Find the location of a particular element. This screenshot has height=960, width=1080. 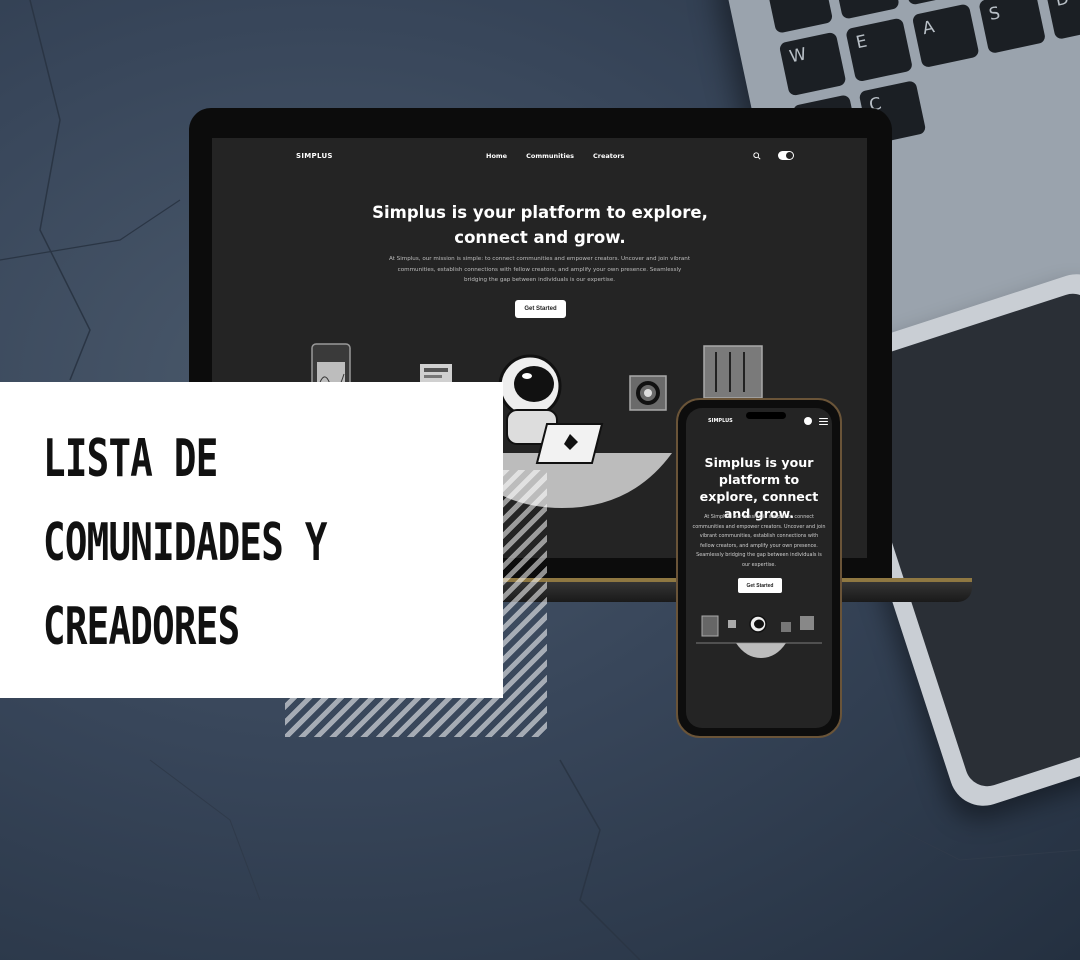

keyboard-key: S is located at coordinates (1012, 27).